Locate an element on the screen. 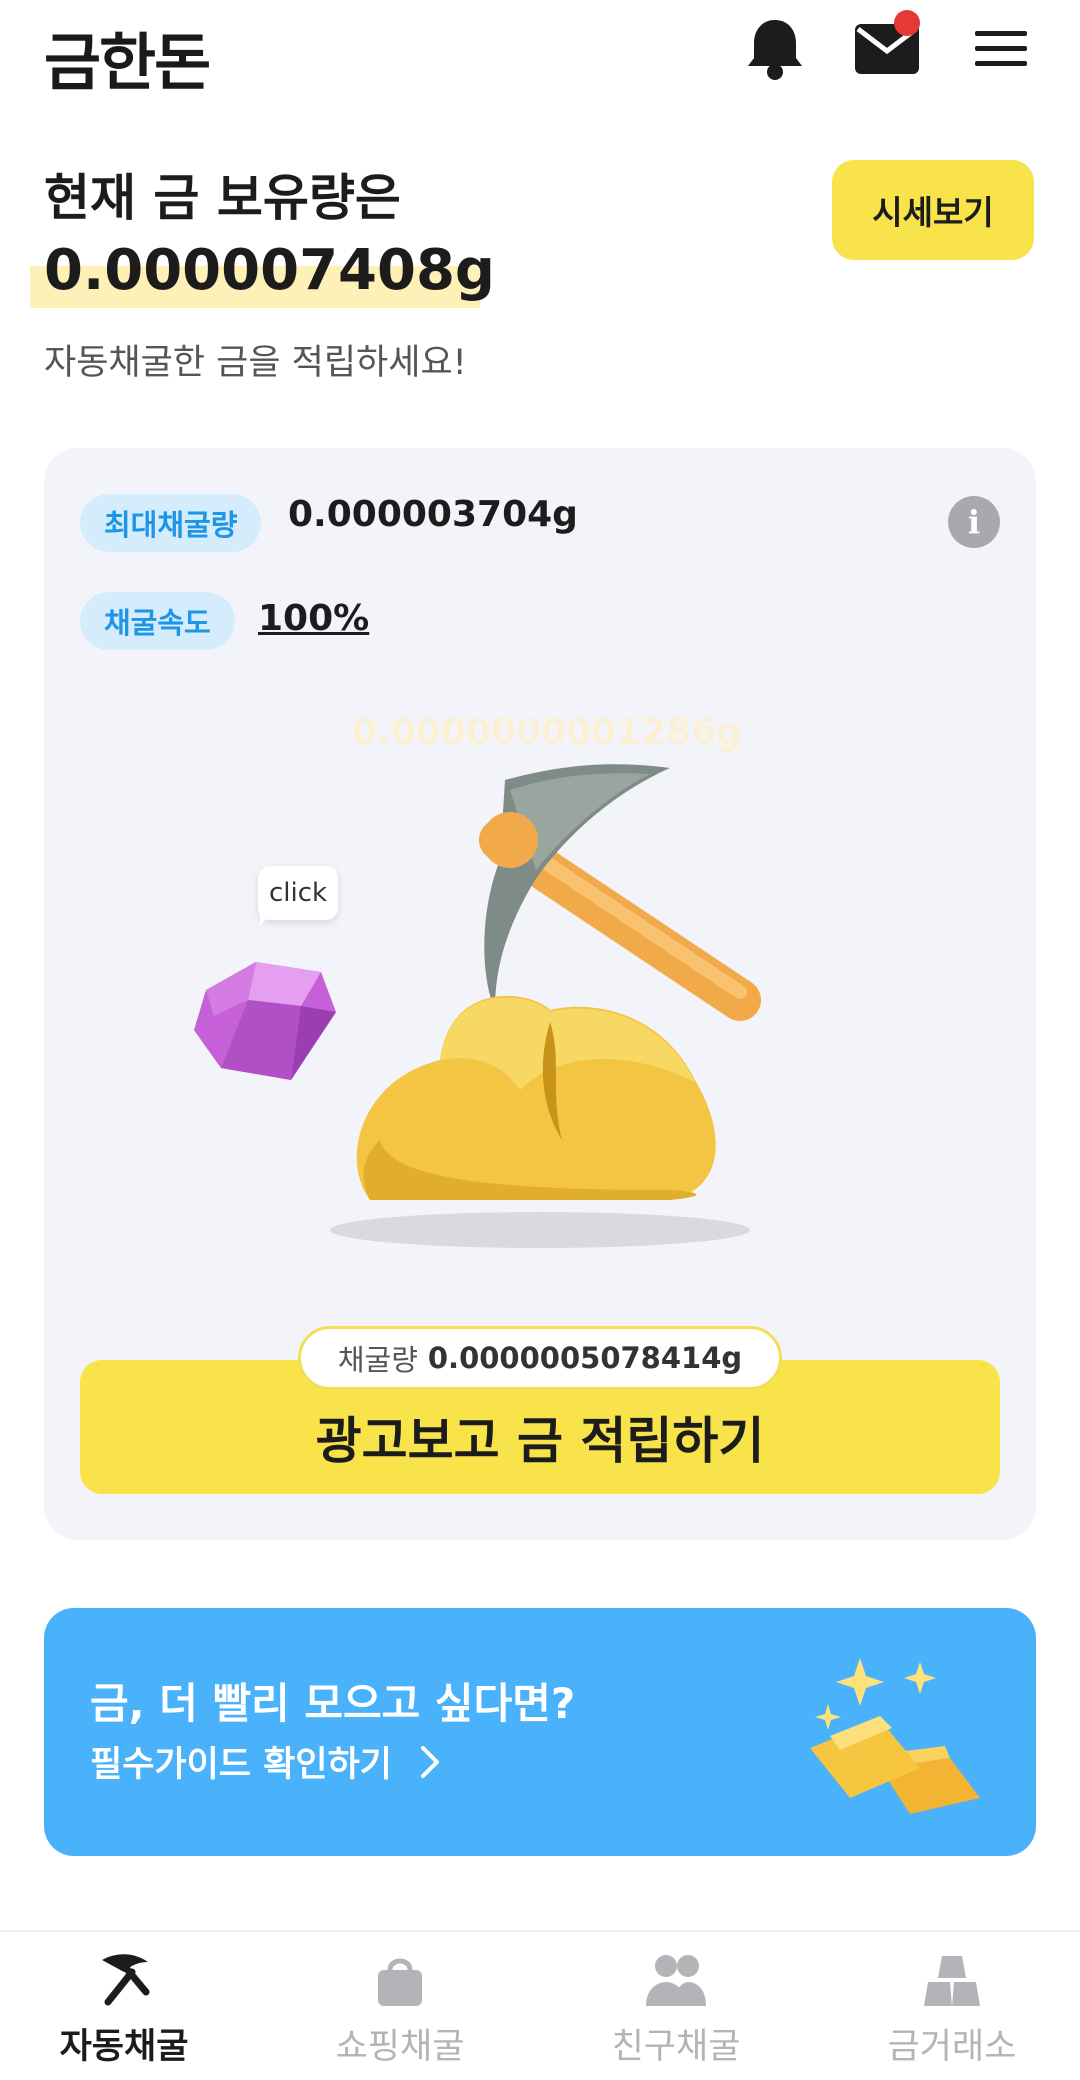 This screenshot has width=1080, height=2080. gold-bars-icon is located at coordinates (895, 1736).